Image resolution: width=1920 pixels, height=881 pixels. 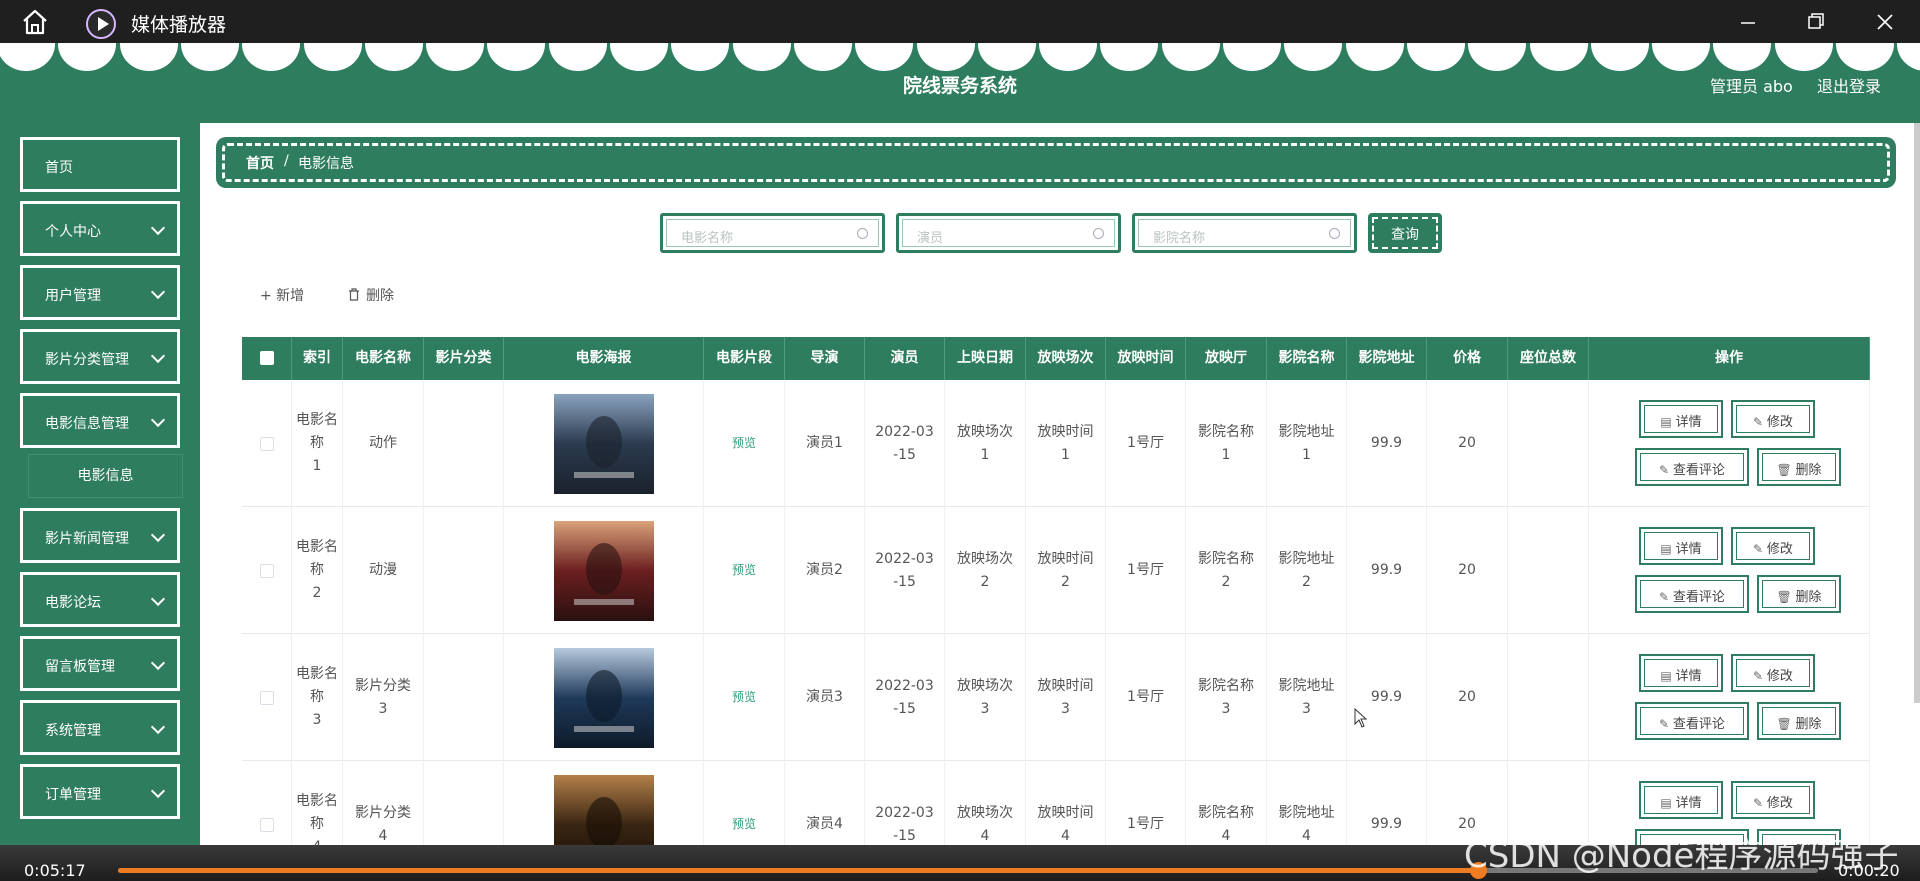 I want to click on sidebar-item-label: 影片新闻管理, so click(x=87, y=539).